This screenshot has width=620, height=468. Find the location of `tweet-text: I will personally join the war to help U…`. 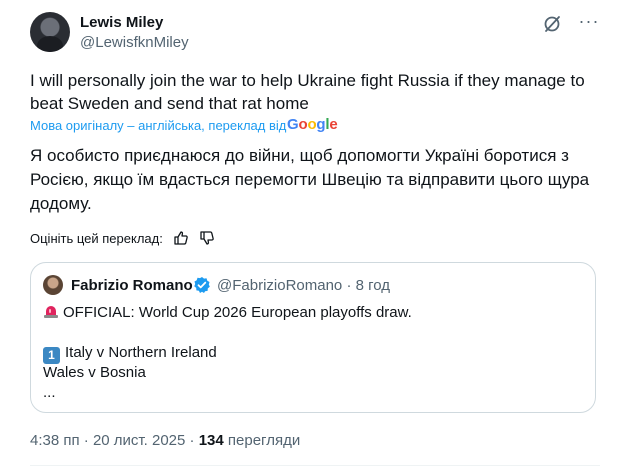

tweet-text: I will personally join the war to help U… is located at coordinates (307, 92).